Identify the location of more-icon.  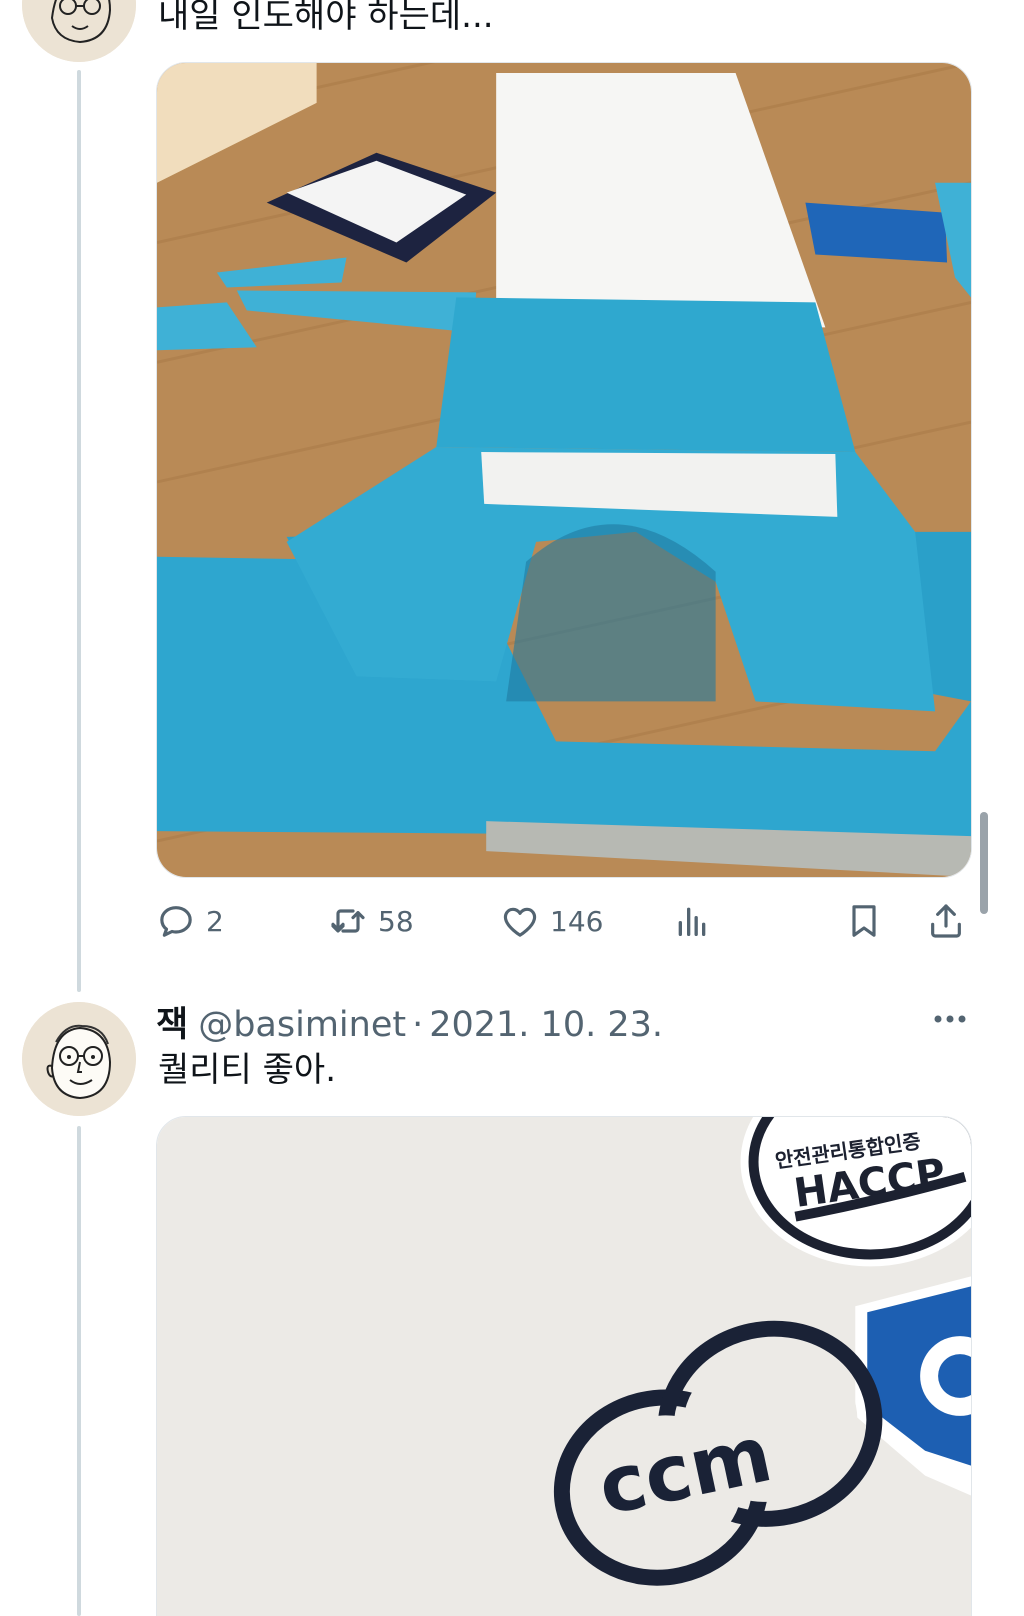
(950, 1019).